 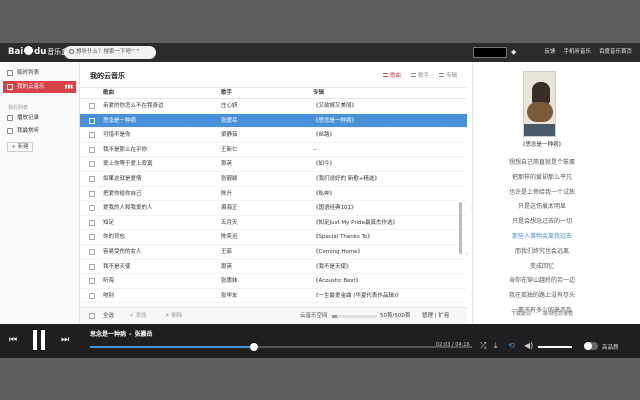 I want to click on search-input: 想听什么？搜索一下吧^^, so click(x=110, y=52).